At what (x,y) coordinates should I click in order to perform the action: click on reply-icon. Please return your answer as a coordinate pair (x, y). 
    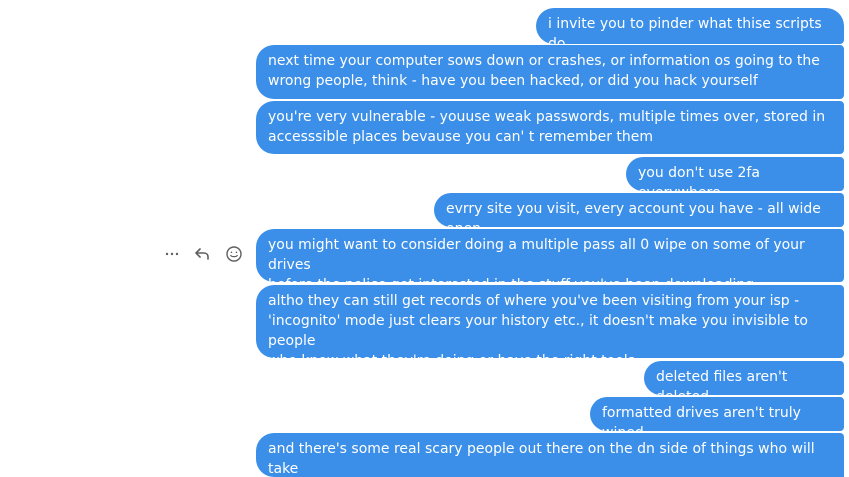
    Looking at the image, I should click on (202, 254).